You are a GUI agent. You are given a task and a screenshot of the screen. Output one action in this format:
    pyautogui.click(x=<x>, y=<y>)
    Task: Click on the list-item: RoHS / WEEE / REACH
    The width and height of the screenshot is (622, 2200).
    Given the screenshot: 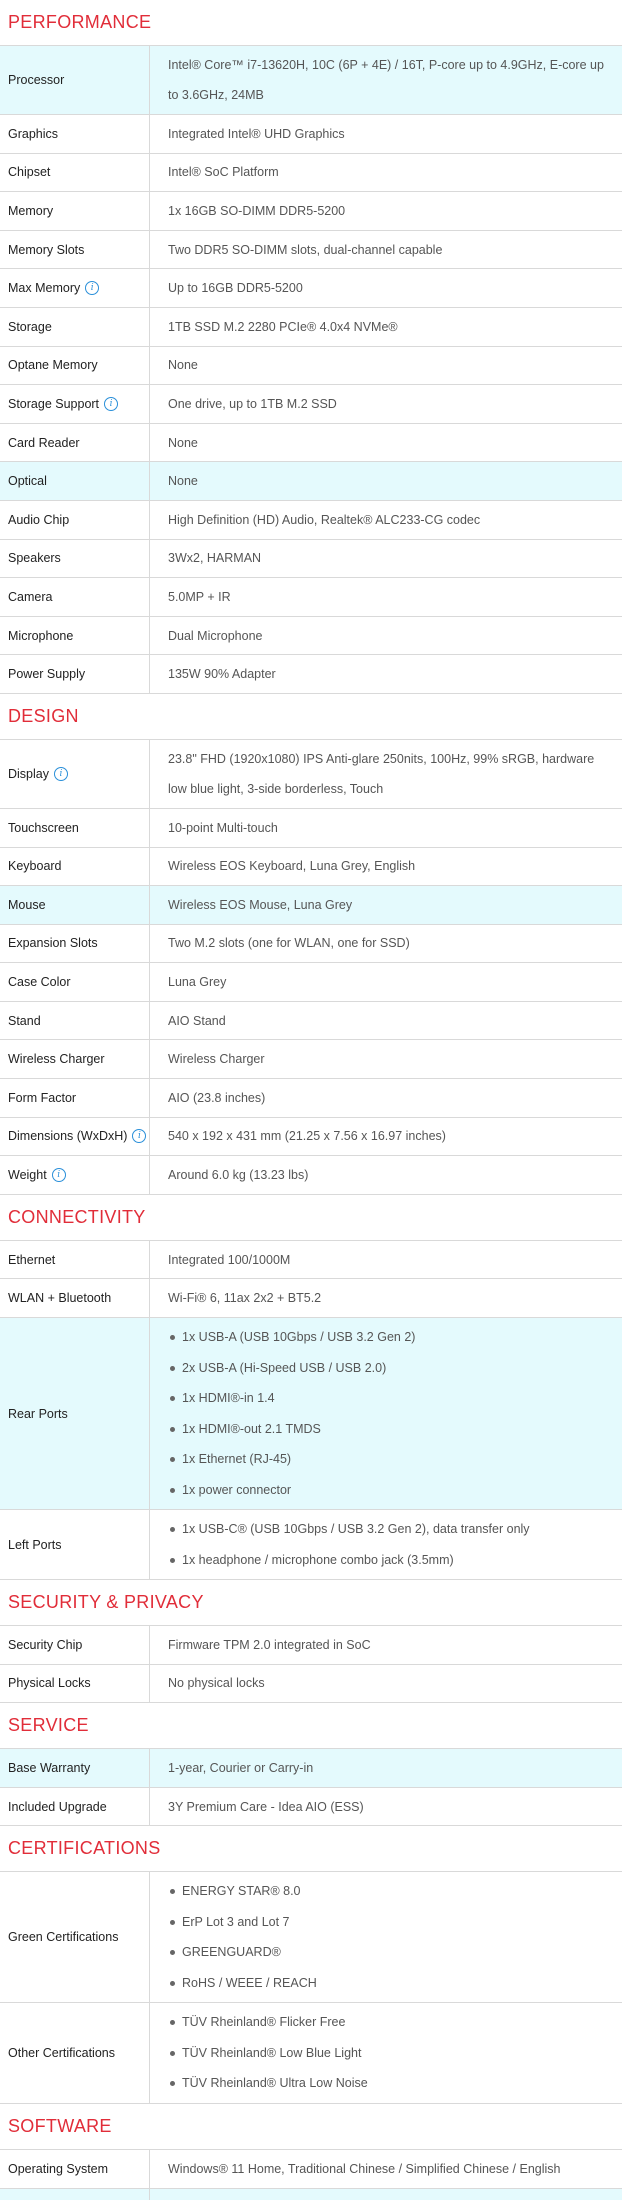 What is the action you would take?
    pyautogui.click(x=242, y=1983)
    